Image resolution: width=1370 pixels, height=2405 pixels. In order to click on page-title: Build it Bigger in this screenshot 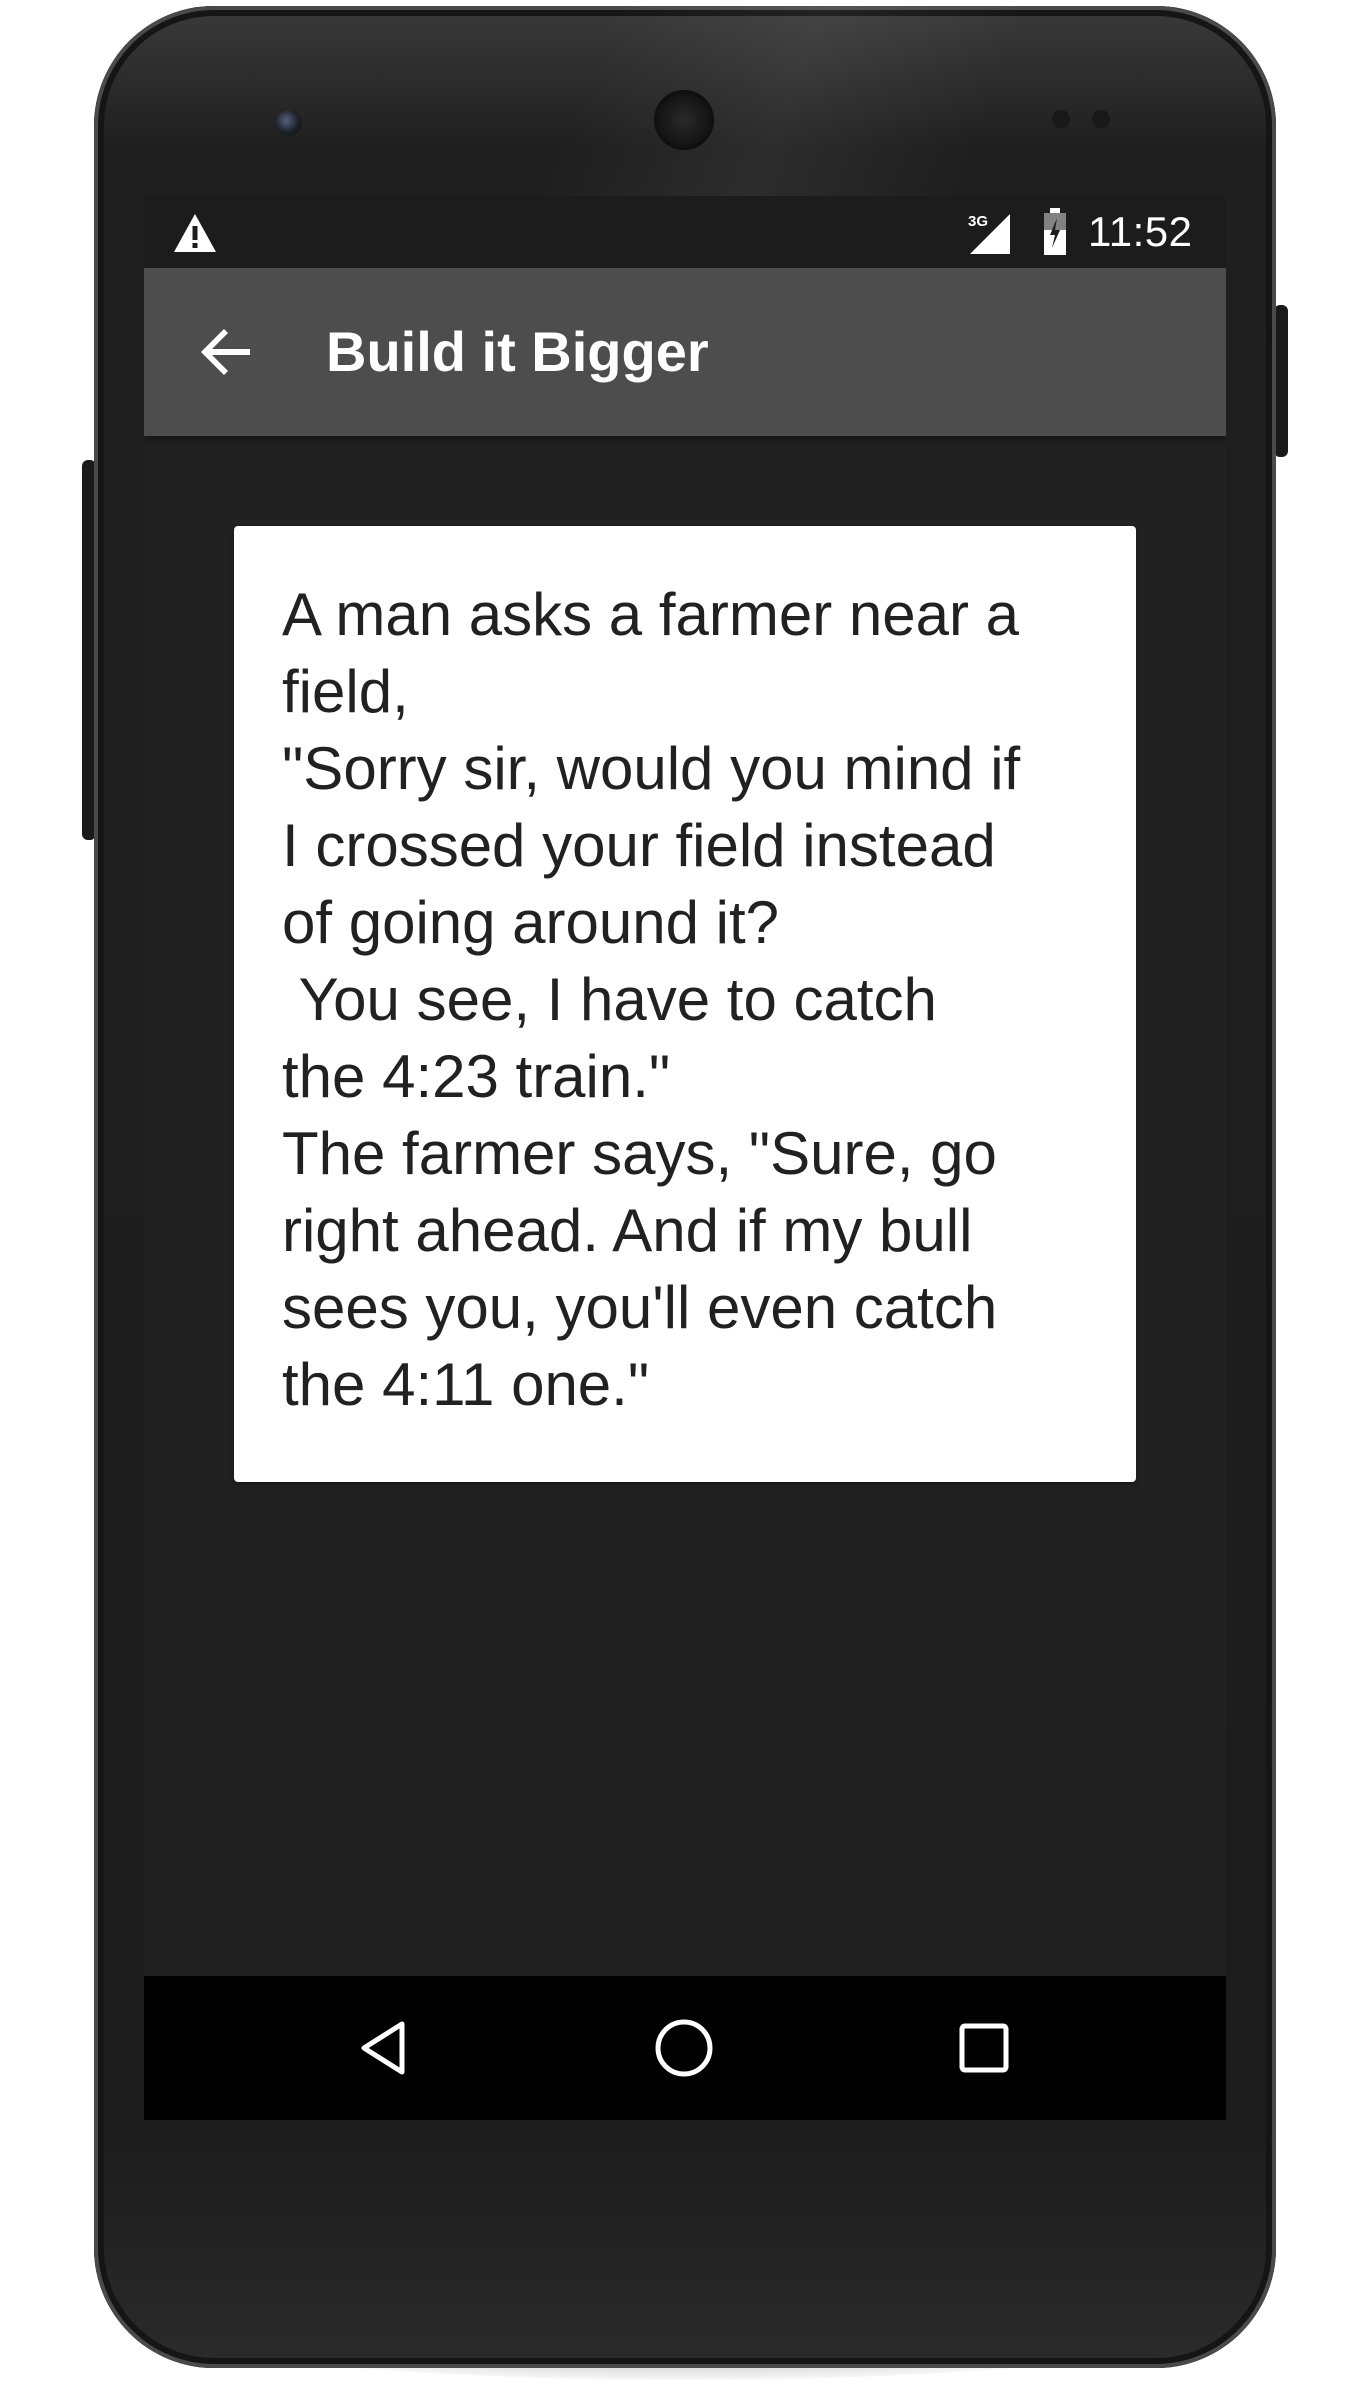, I will do `click(517, 351)`.